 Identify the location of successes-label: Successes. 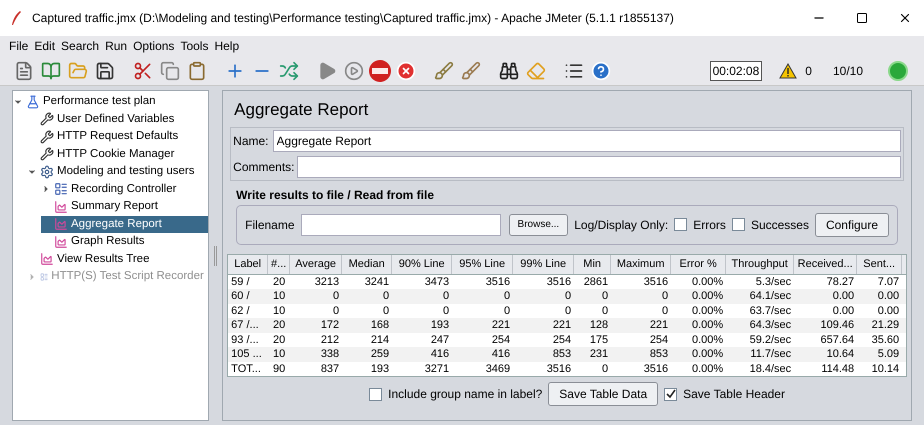
(779, 225).